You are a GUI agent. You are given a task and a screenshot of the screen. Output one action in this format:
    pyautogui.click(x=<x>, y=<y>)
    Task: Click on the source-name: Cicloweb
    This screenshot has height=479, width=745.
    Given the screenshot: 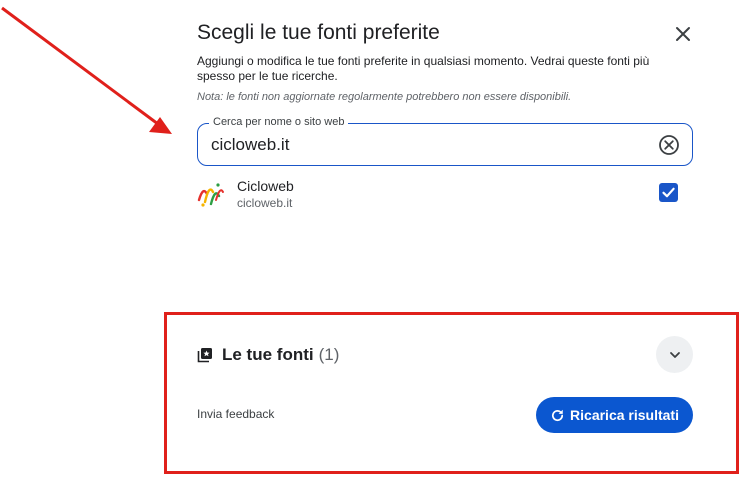 What is the action you would take?
    pyautogui.click(x=265, y=186)
    